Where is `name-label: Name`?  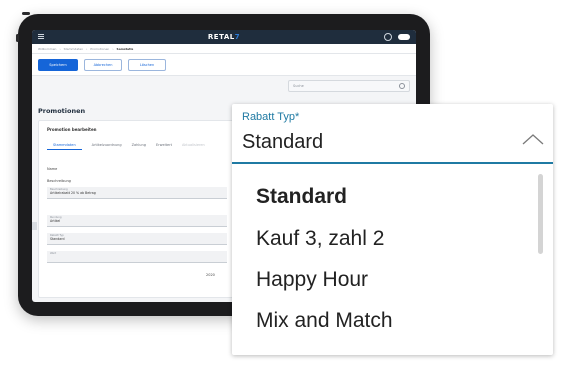 name-label: Name is located at coordinates (52, 169).